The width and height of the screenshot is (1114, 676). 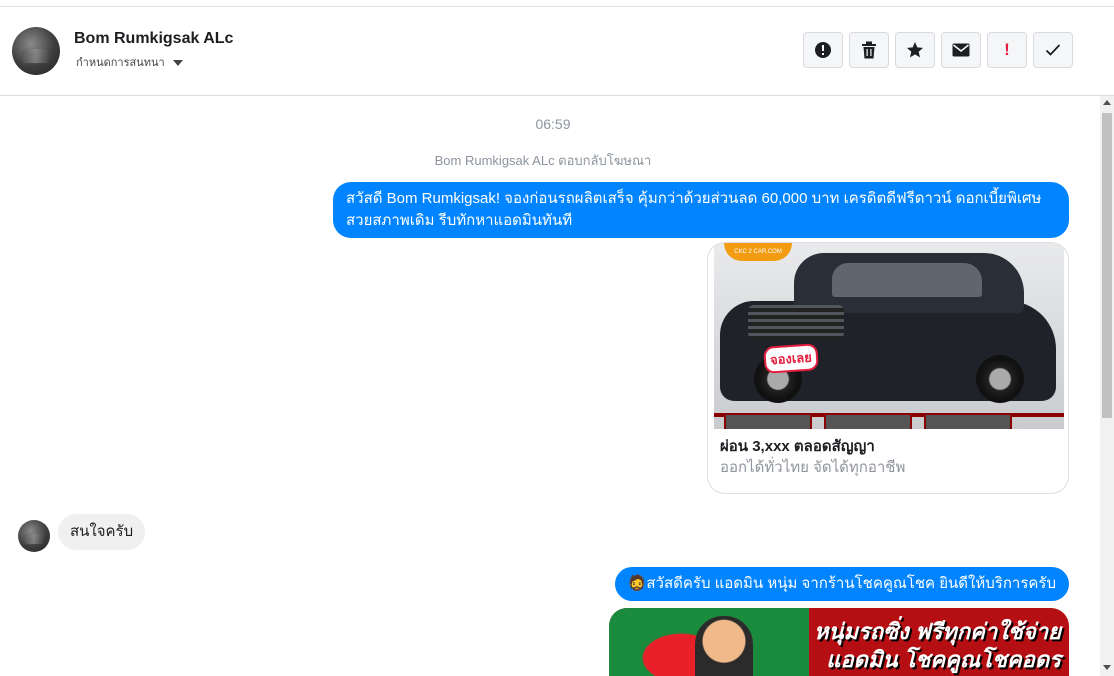 I want to click on ad-card-subtitle: ออกได้ทั่วไทย จัดได้ทุกอาชีพ, so click(x=813, y=467).